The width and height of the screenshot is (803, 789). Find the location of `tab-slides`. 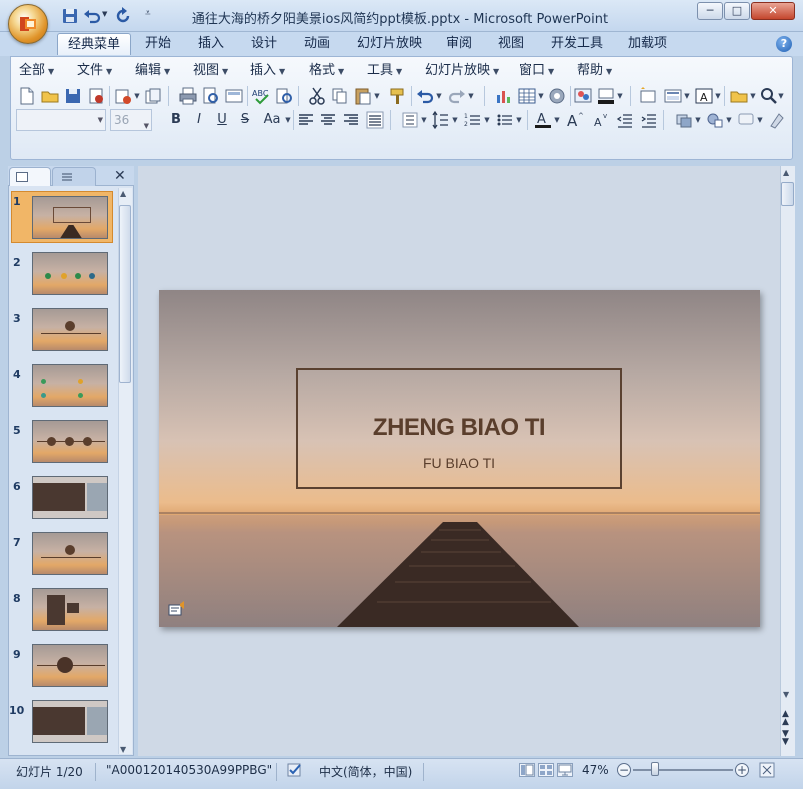

tab-slides is located at coordinates (30, 176).